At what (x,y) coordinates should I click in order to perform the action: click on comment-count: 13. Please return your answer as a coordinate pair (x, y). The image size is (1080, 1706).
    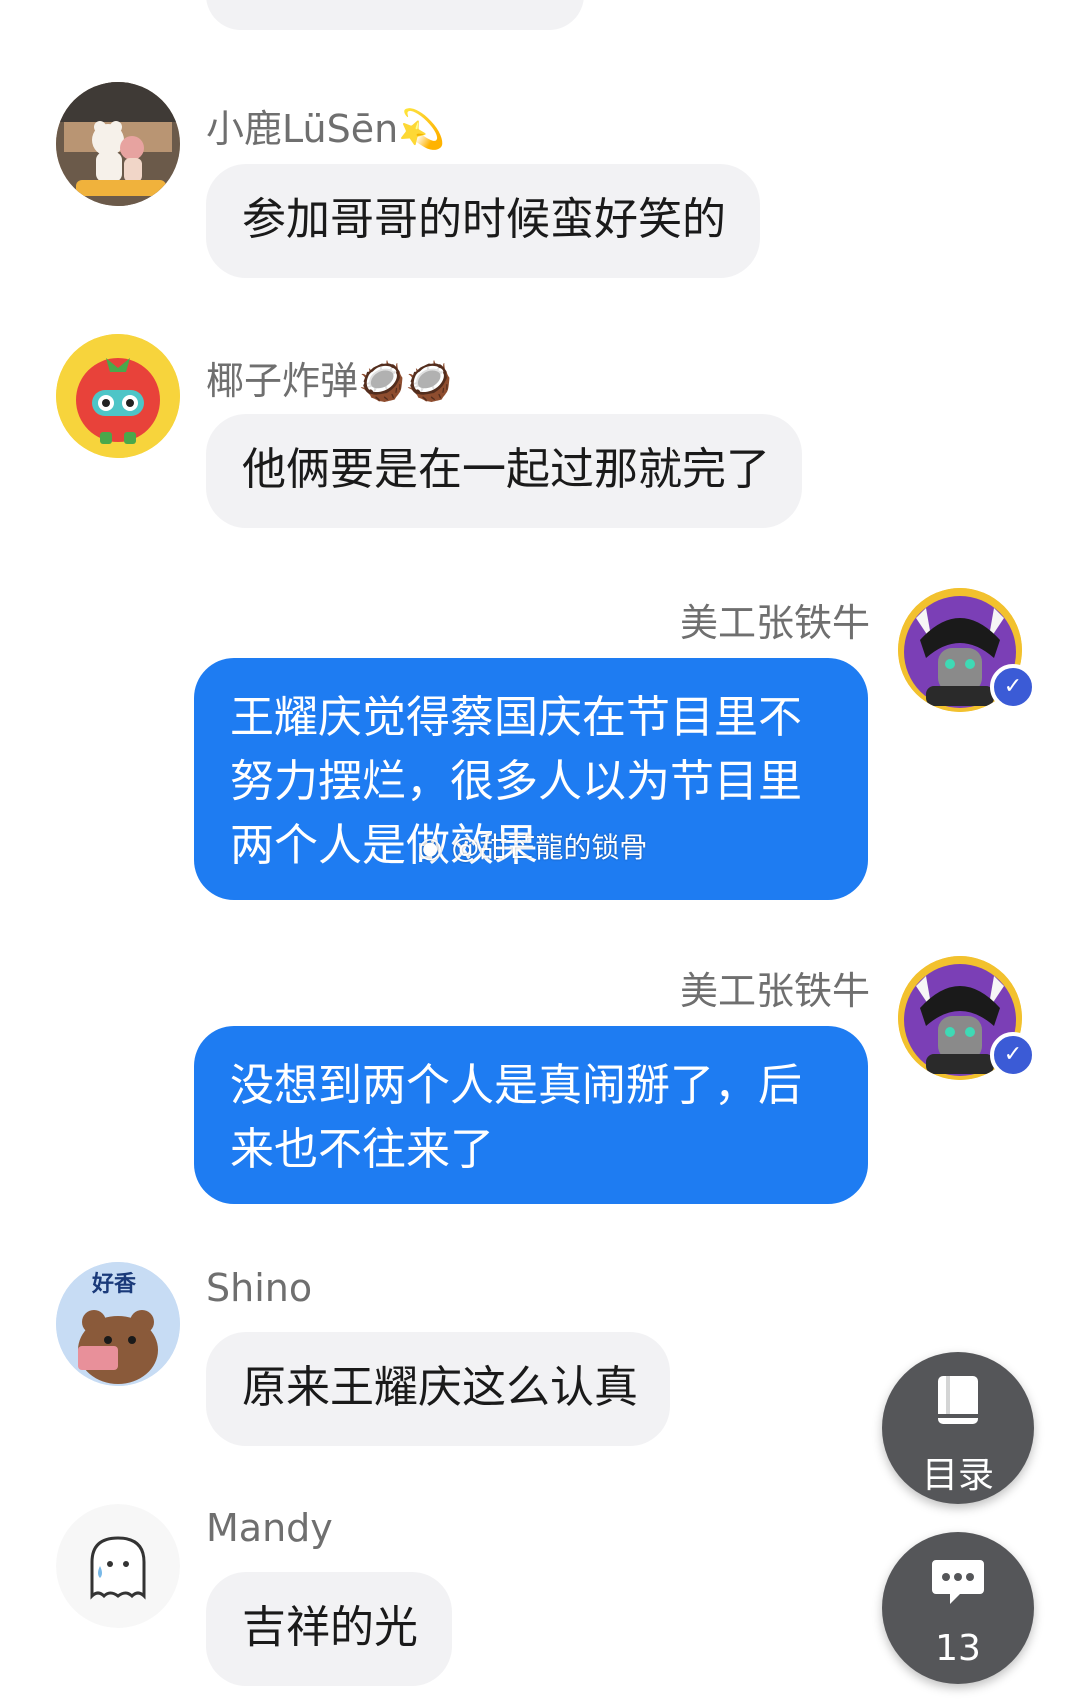
    Looking at the image, I should click on (958, 1648).